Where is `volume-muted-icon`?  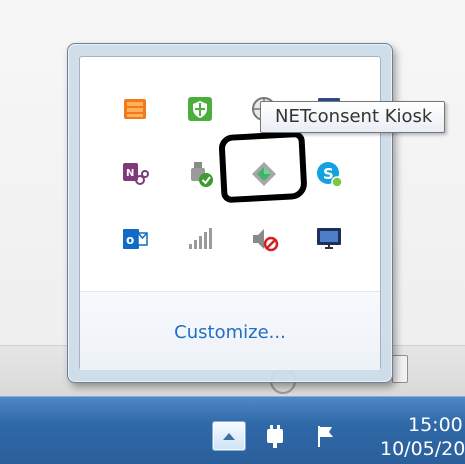 volume-muted-icon is located at coordinates (264, 239).